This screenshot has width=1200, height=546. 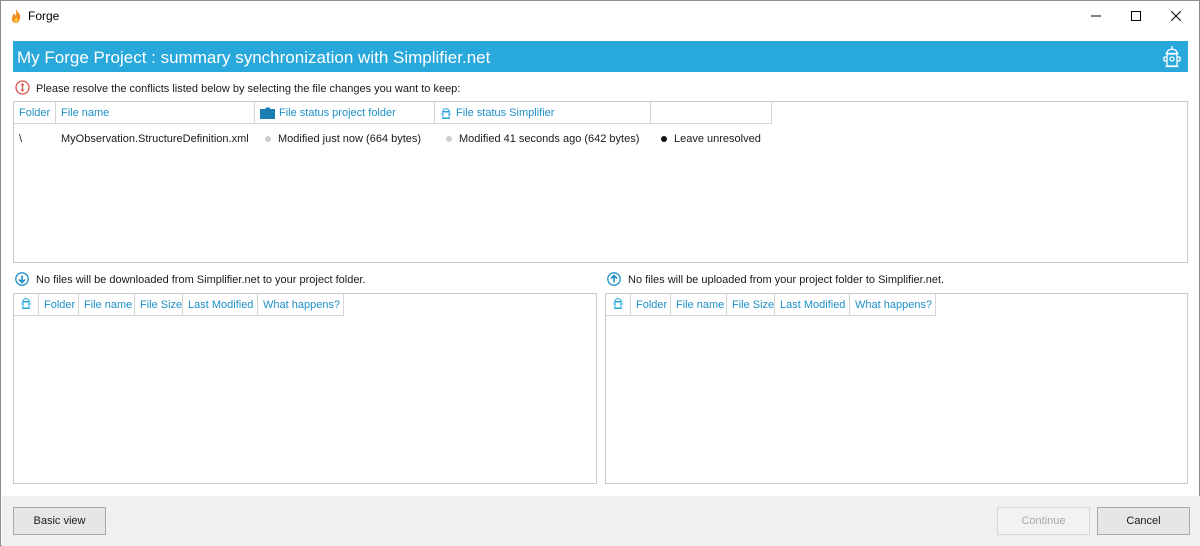 What do you see at coordinates (59, 521) in the screenshot?
I see `basic-view-button: Basic view` at bounding box center [59, 521].